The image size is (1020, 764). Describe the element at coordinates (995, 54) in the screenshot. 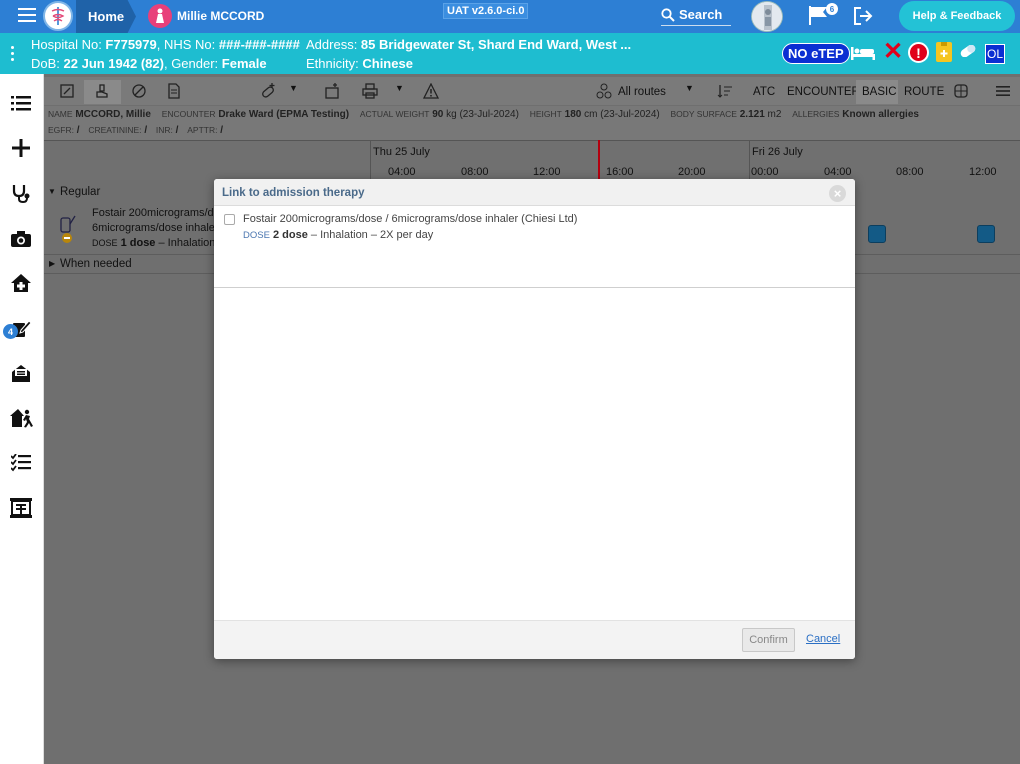

I see `ol-badge: OL` at that location.